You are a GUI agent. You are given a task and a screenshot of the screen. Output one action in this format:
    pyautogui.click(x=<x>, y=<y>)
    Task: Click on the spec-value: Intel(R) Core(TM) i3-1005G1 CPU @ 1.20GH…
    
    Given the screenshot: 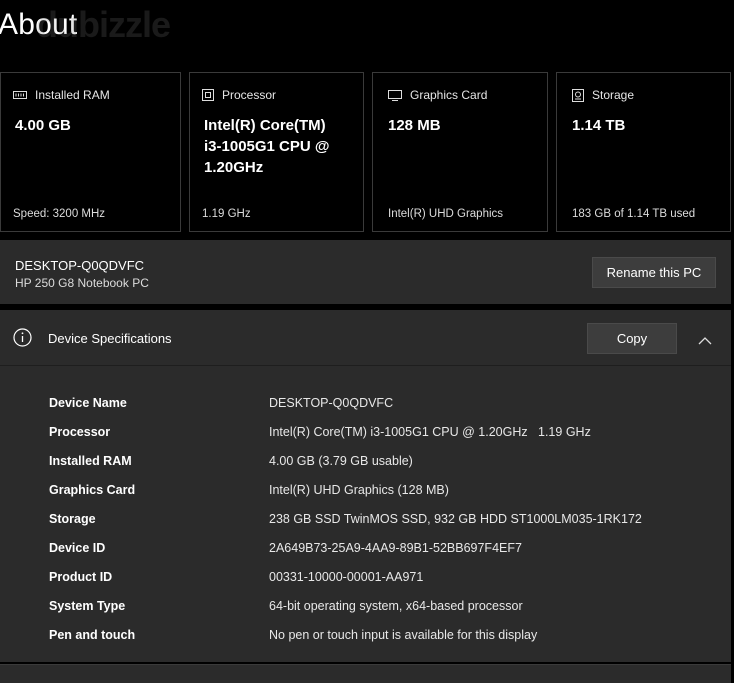 What is the action you would take?
    pyautogui.click(x=430, y=432)
    